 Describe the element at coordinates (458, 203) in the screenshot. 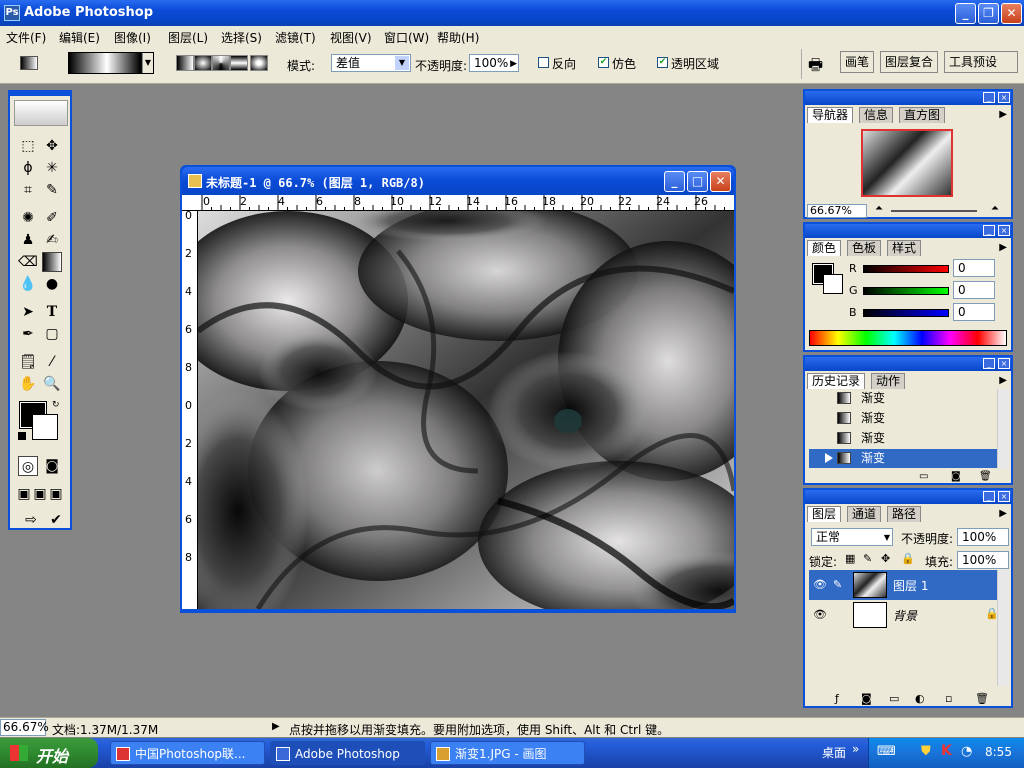

I see `horizontal-ruler: 0 2 4 6 8 10 12 14 16 18 20 22 24 26` at that location.